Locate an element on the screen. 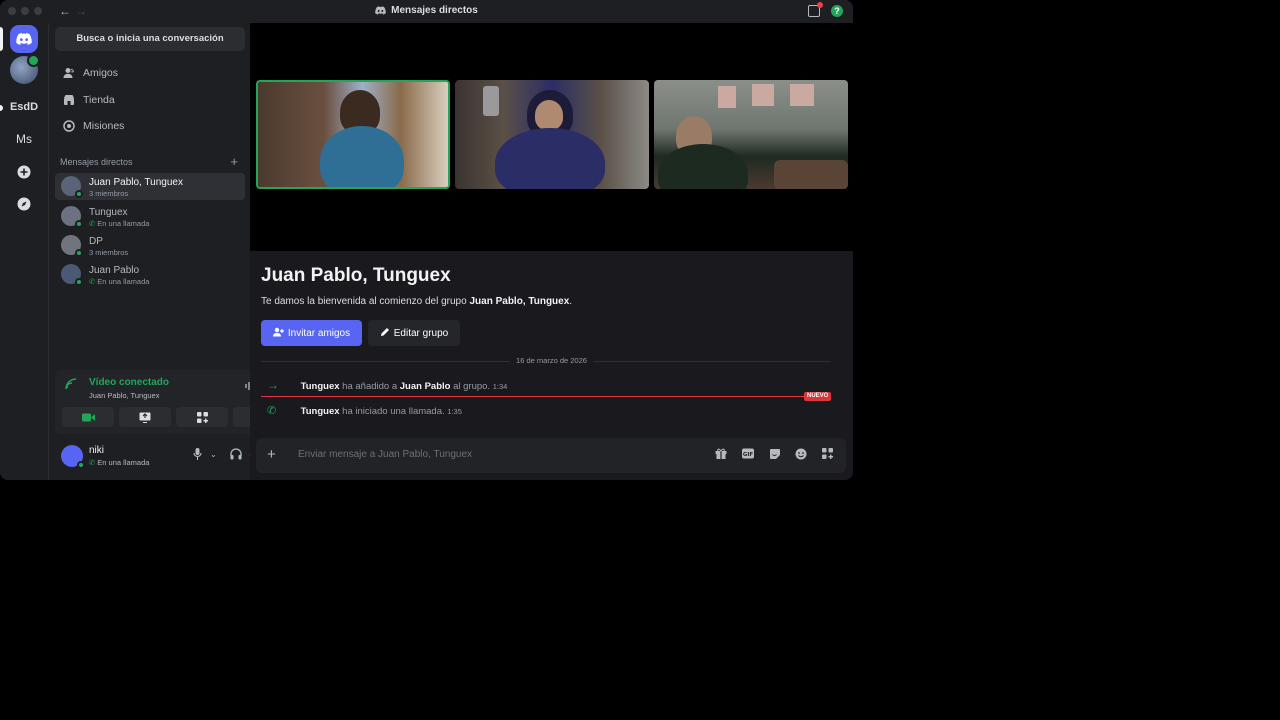 This screenshot has width=1280, height=720. direct-messages-home-button is located at coordinates (24, 39).